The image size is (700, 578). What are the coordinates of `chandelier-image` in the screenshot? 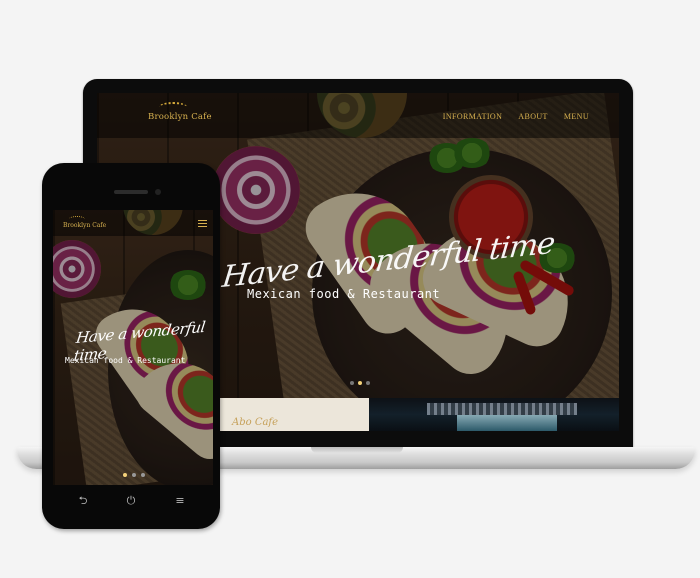 It's located at (502, 409).